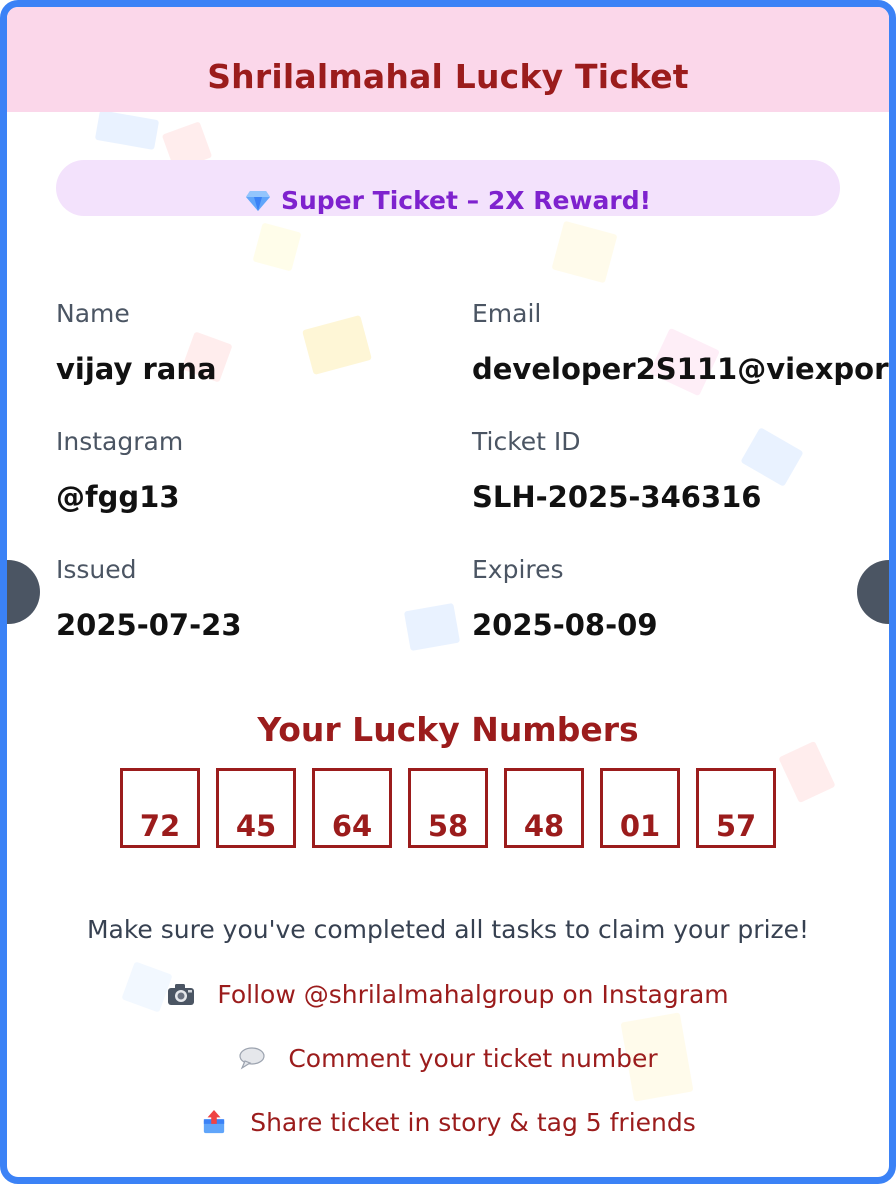 This screenshot has height=1184, width=896. Describe the element at coordinates (214, 1122) in the screenshot. I see `share-upload-icon` at that location.